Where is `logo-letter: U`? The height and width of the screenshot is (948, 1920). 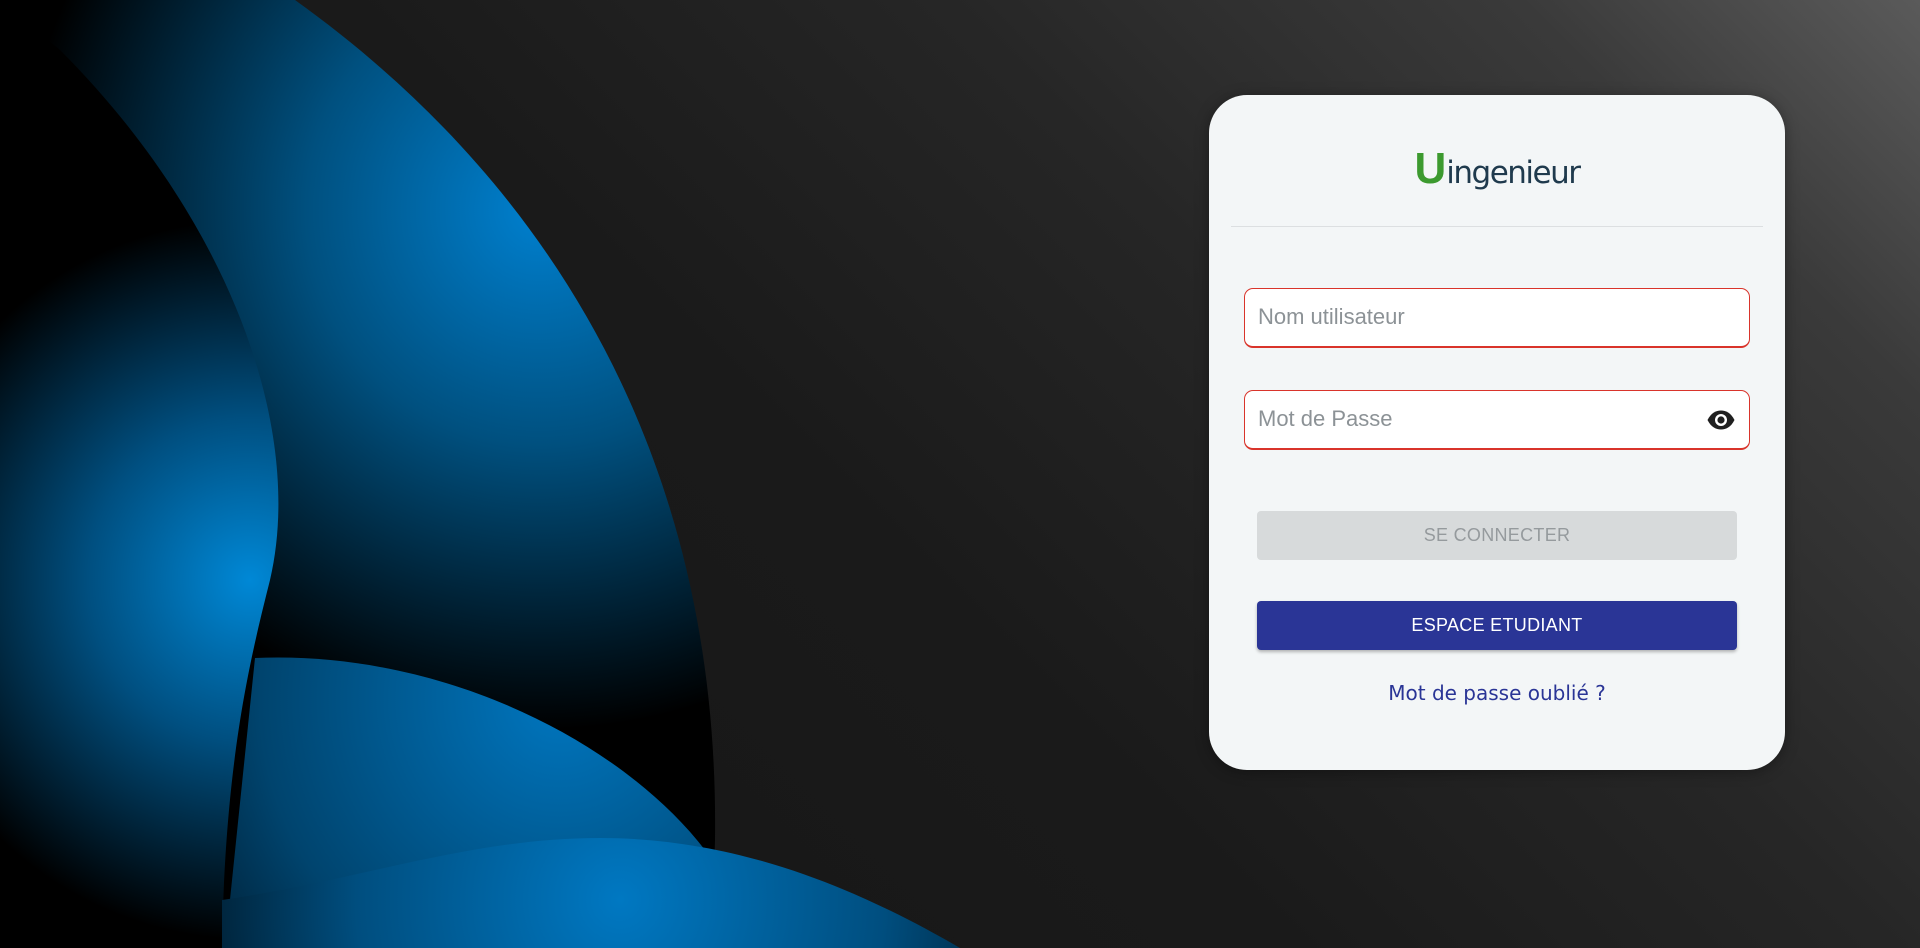 logo-letter: U is located at coordinates (1430, 168).